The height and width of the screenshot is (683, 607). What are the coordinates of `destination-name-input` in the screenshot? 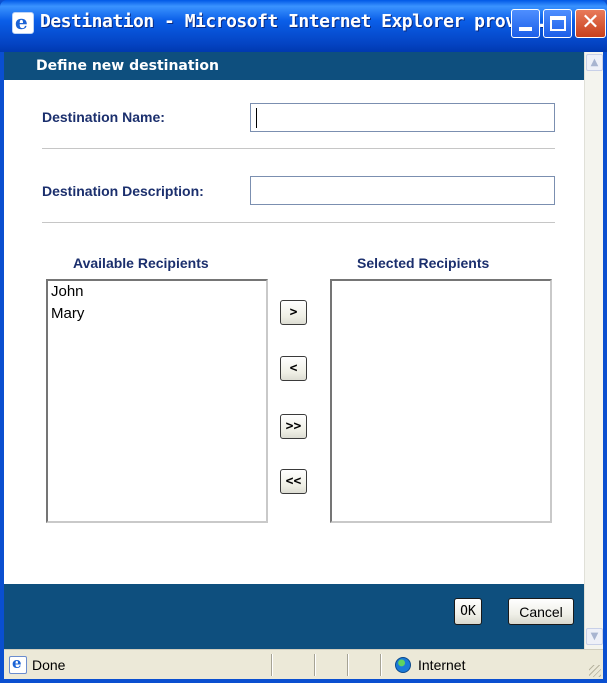 It's located at (402, 117).